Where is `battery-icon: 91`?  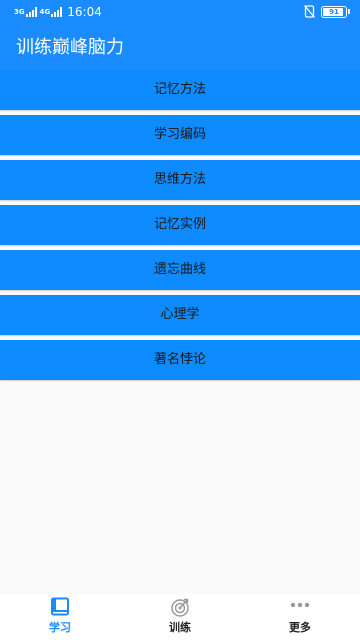 battery-icon: 91 is located at coordinates (334, 11).